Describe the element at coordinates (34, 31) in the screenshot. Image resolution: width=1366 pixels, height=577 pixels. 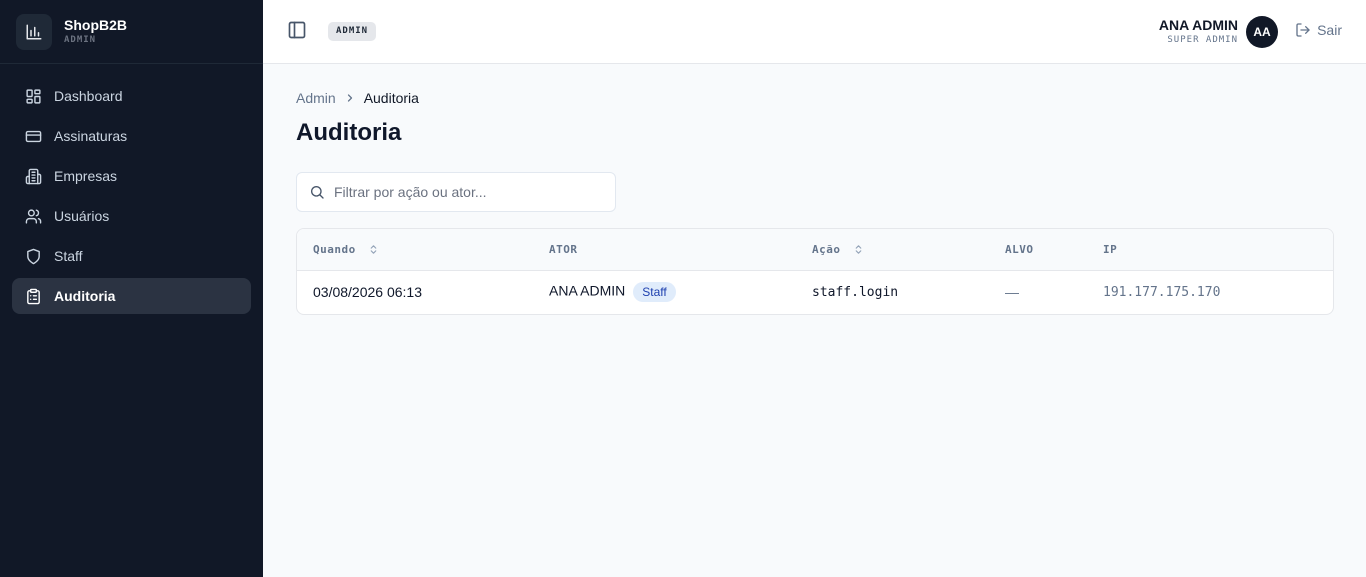
I see `bar-chart-icon` at that location.